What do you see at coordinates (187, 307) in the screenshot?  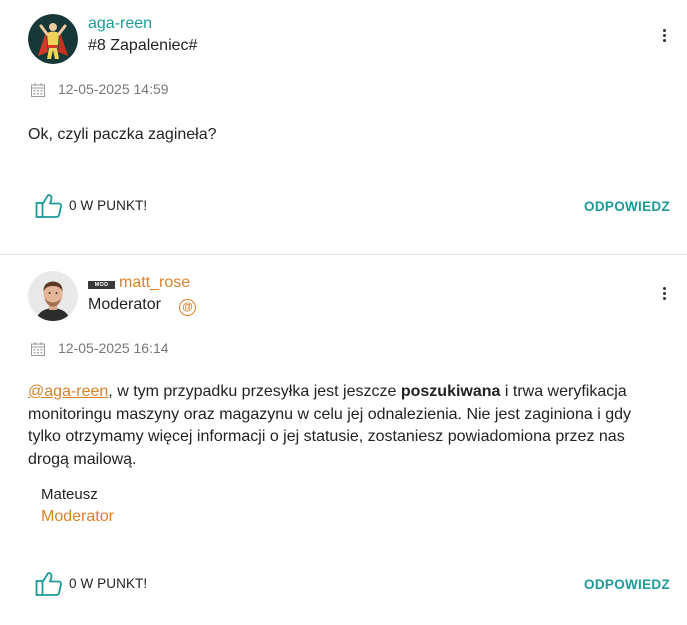 I see `at-sign-icon: @` at bounding box center [187, 307].